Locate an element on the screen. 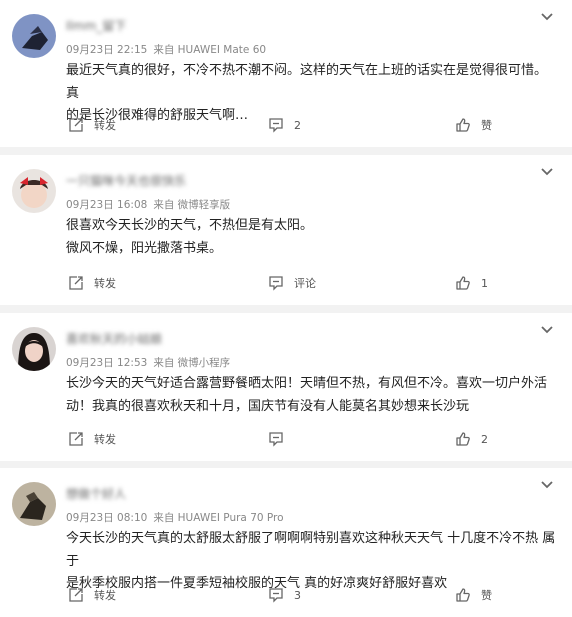 This screenshot has width=572, height=617. comment-button: 3 is located at coordinates (284, 595).